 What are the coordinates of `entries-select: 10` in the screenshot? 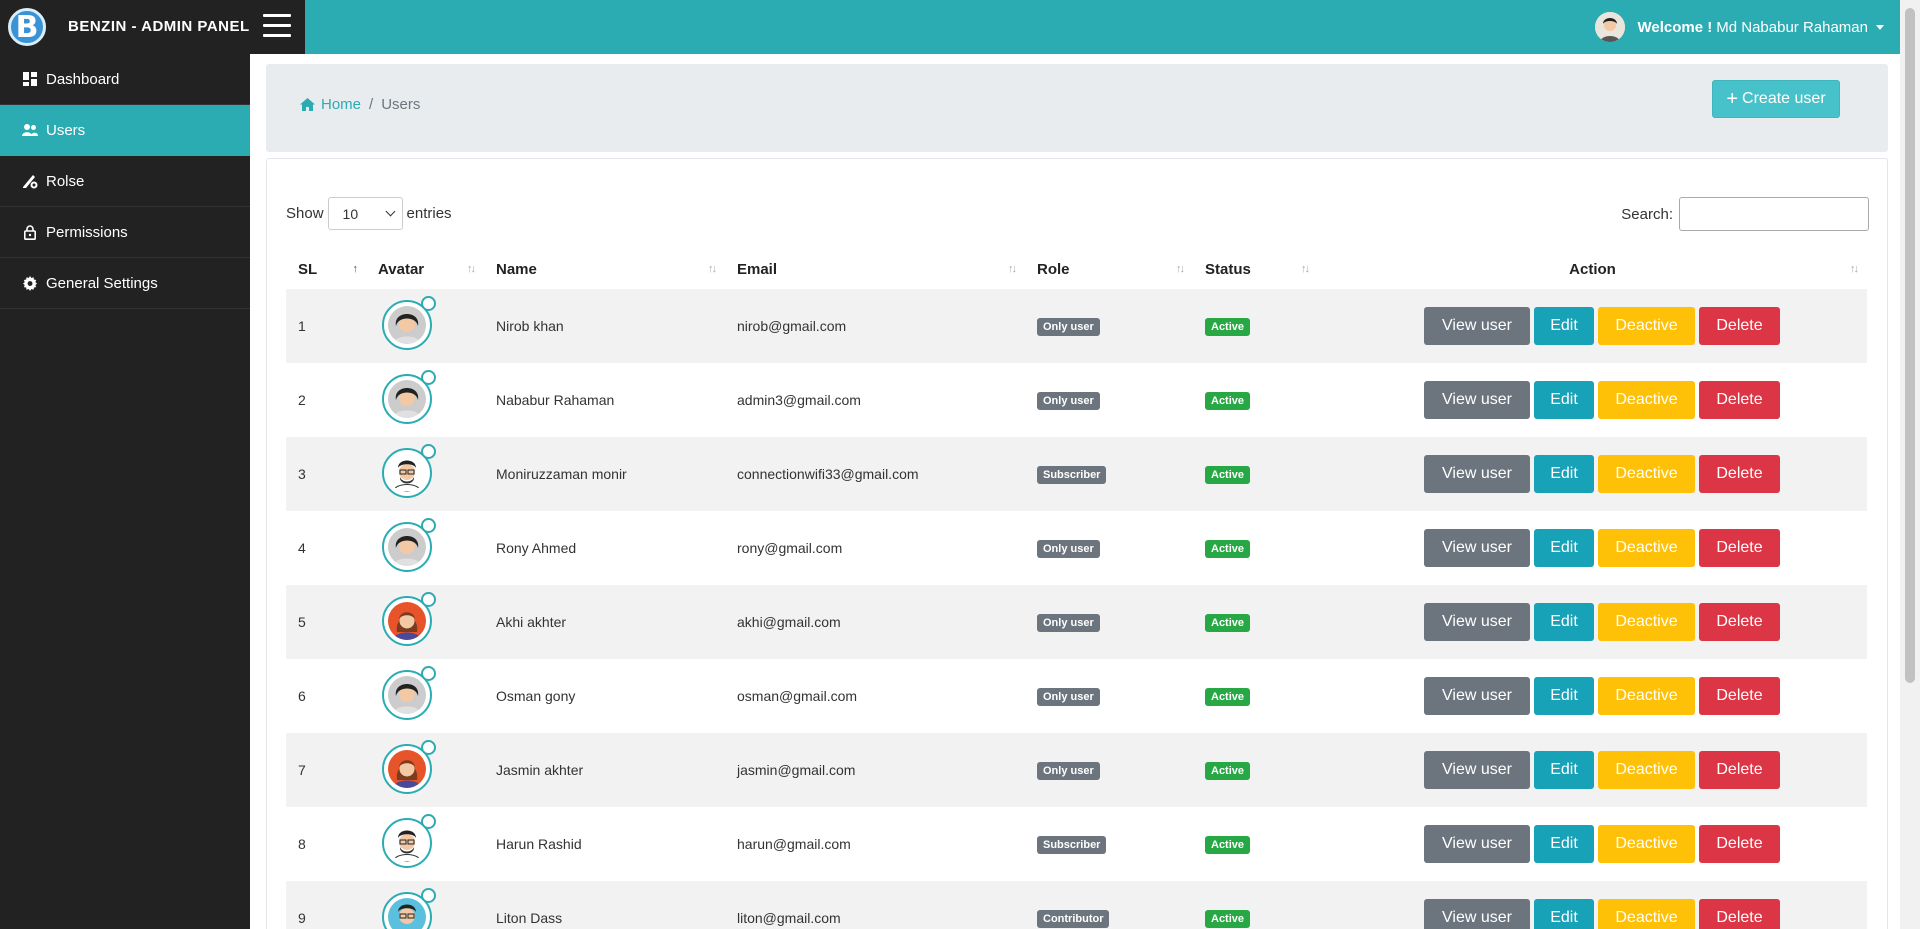 It's located at (365, 213).